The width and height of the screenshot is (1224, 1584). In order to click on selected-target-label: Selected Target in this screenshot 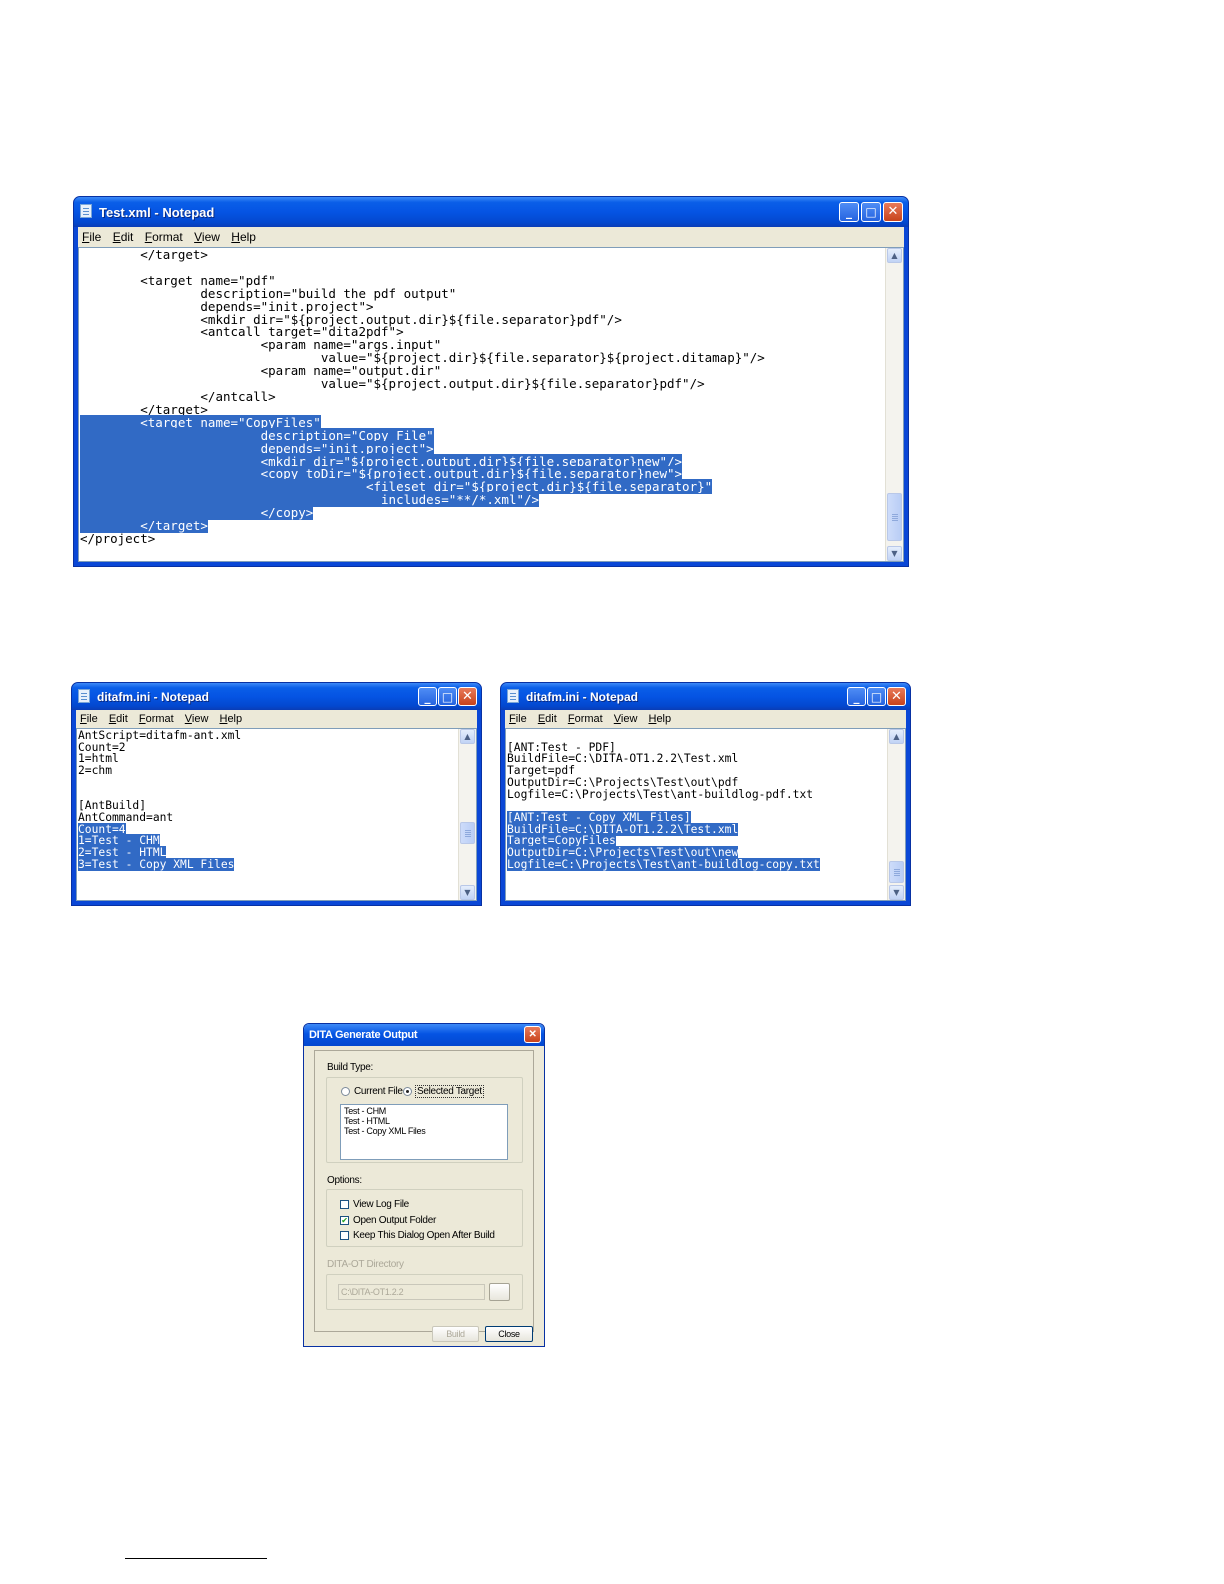, I will do `click(449, 1091)`.